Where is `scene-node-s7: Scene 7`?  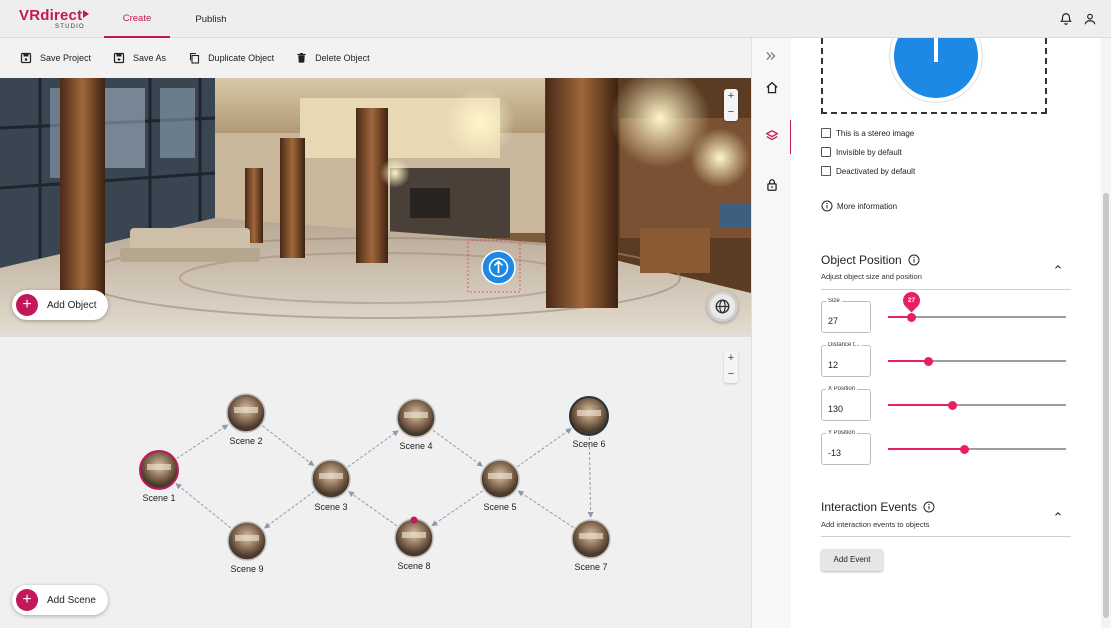 scene-node-s7: Scene 7 is located at coordinates (591, 545).